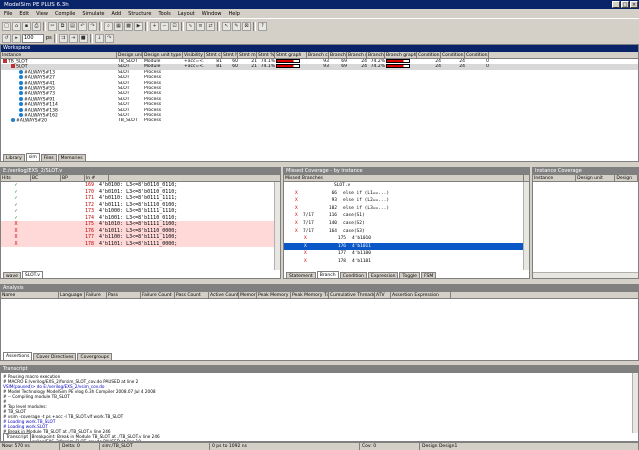  Describe the element at coordinates (32, 274) in the screenshot. I see `tab-slot-v: SLOT.v` at that location.